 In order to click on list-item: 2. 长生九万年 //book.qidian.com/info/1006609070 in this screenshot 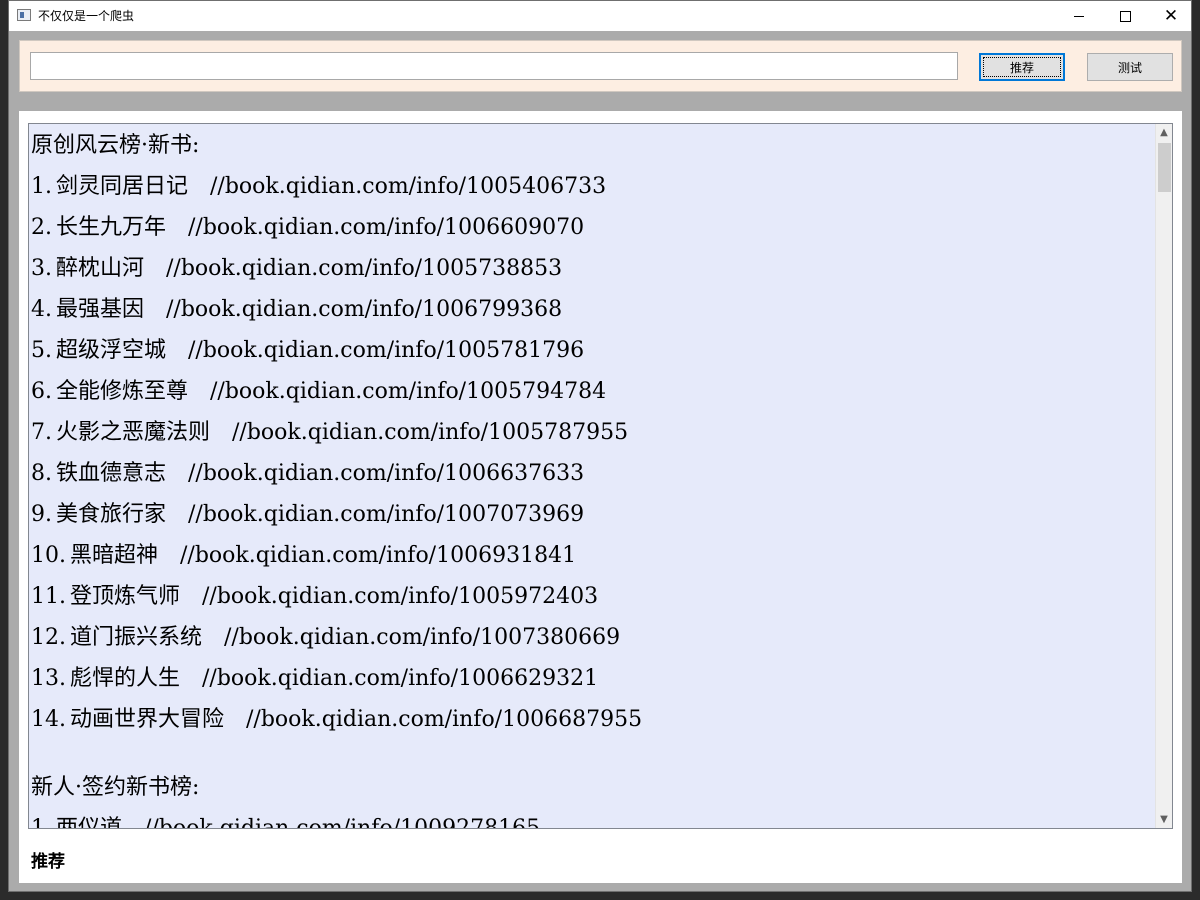, I will do `click(591, 233)`.